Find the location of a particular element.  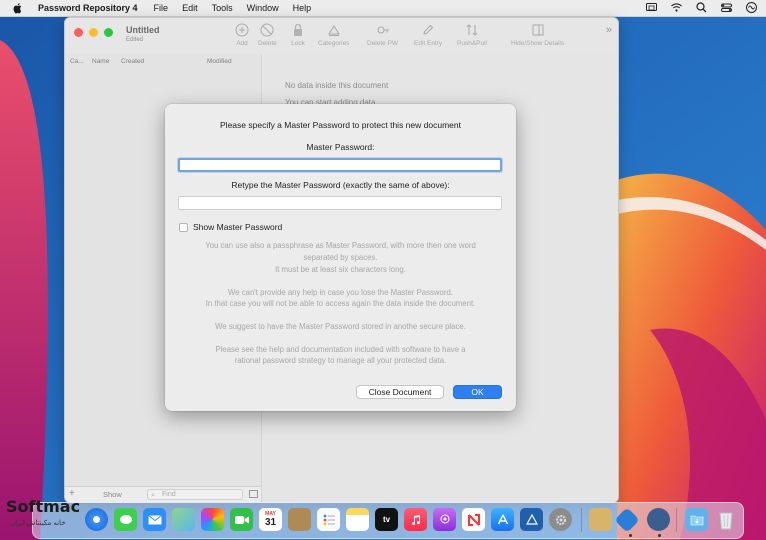

search-icon: ⌕ is located at coordinates (153, 495).